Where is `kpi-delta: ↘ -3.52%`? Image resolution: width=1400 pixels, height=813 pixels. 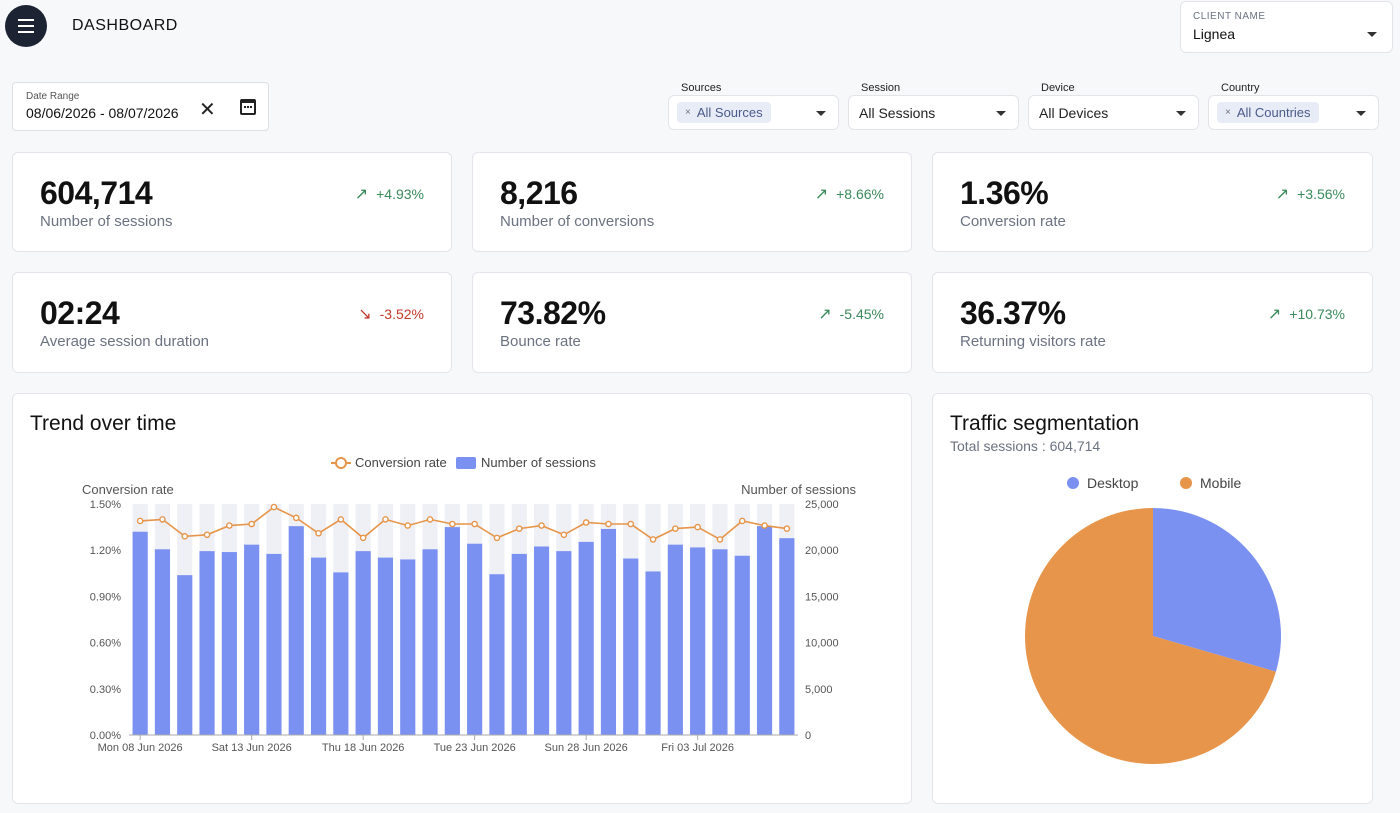
kpi-delta: ↘ -3.52% is located at coordinates (391, 314).